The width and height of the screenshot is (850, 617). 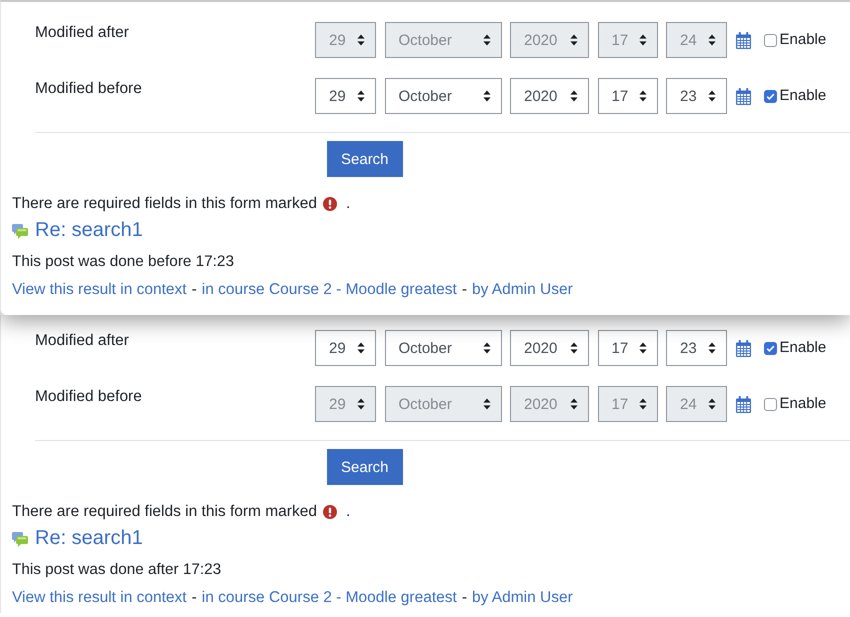 I want to click on post-date-note: This post was done before 17:23, so click(x=123, y=262).